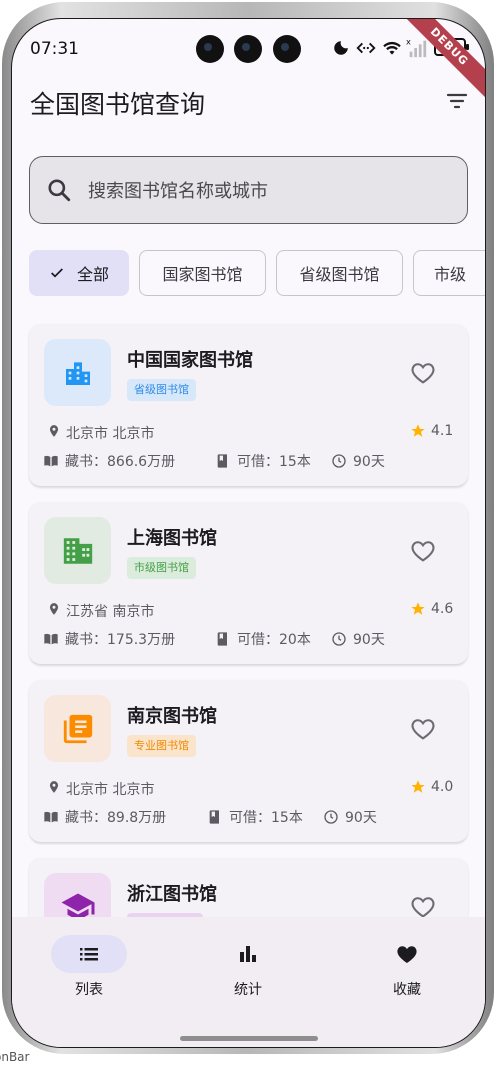  I want to click on collection-stat: 藏书：175.3万册, so click(109, 639).